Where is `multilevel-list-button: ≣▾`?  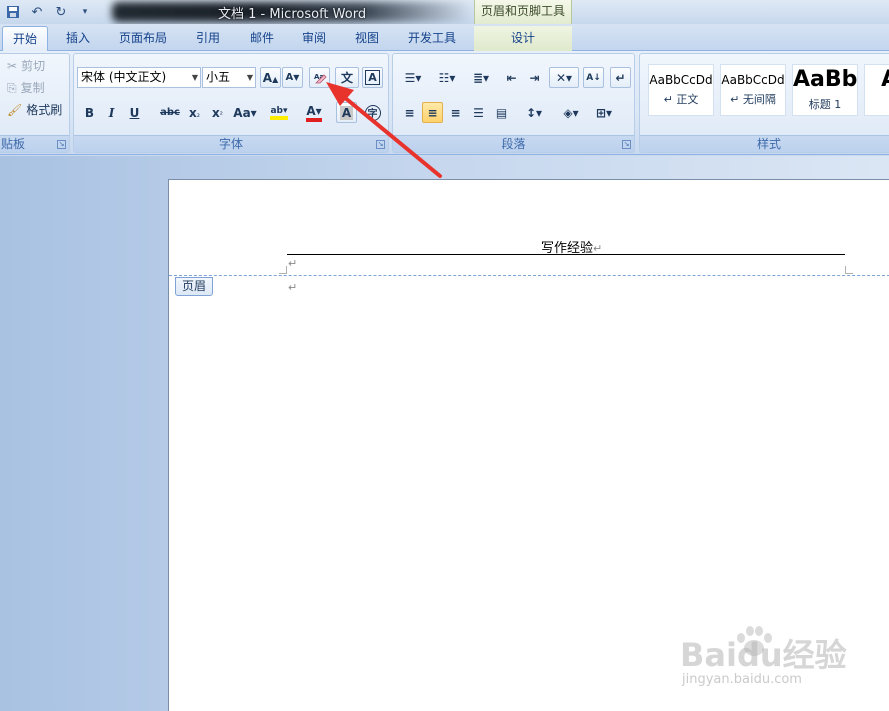 multilevel-list-button: ≣▾ is located at coordinates (481, 77).